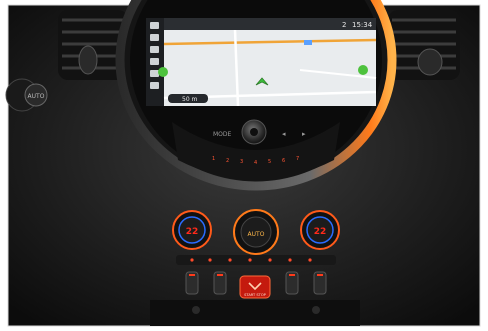 The image size is (488, 331). Describe the element at coordinates (154, 61) in the screenshot. I see `media-icon` at that location.